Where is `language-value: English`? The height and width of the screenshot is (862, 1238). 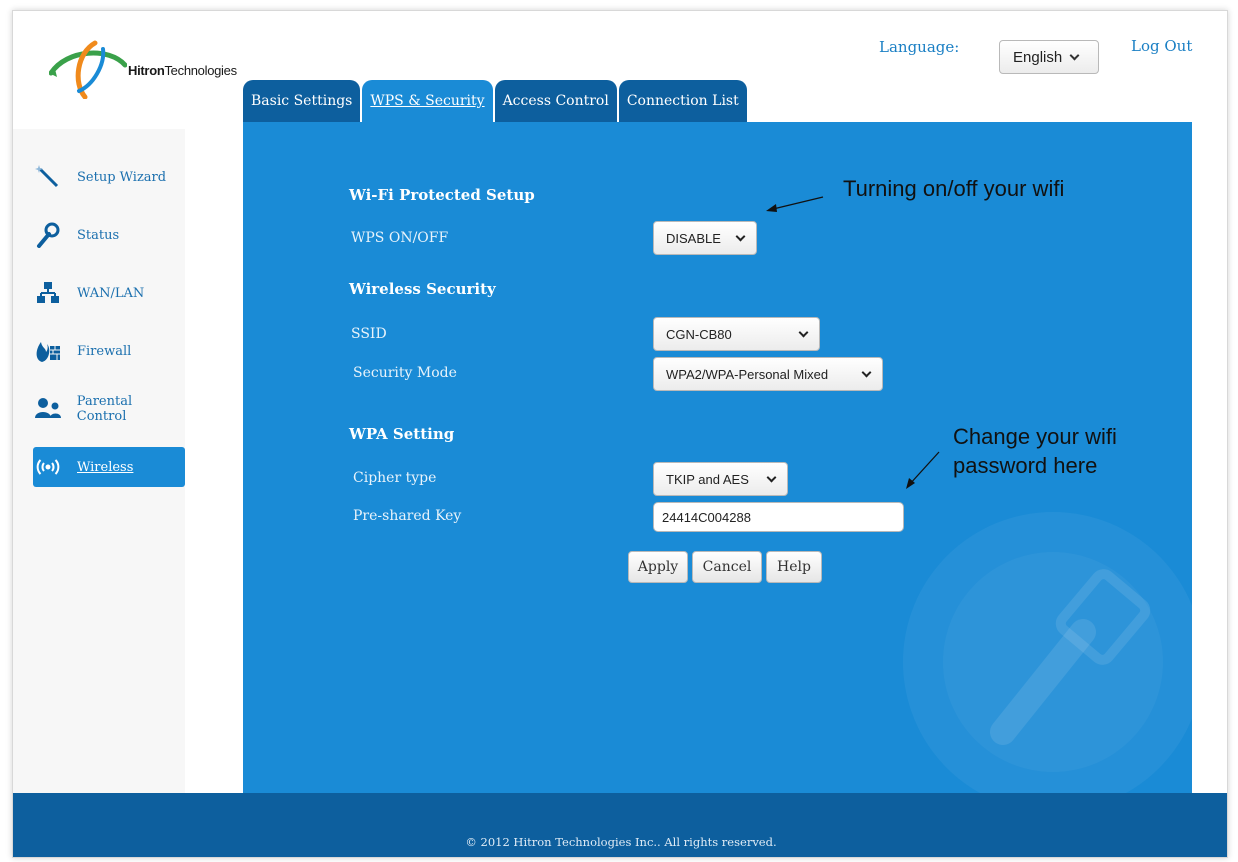
language-value: English is located at coordinates (1038, 57).